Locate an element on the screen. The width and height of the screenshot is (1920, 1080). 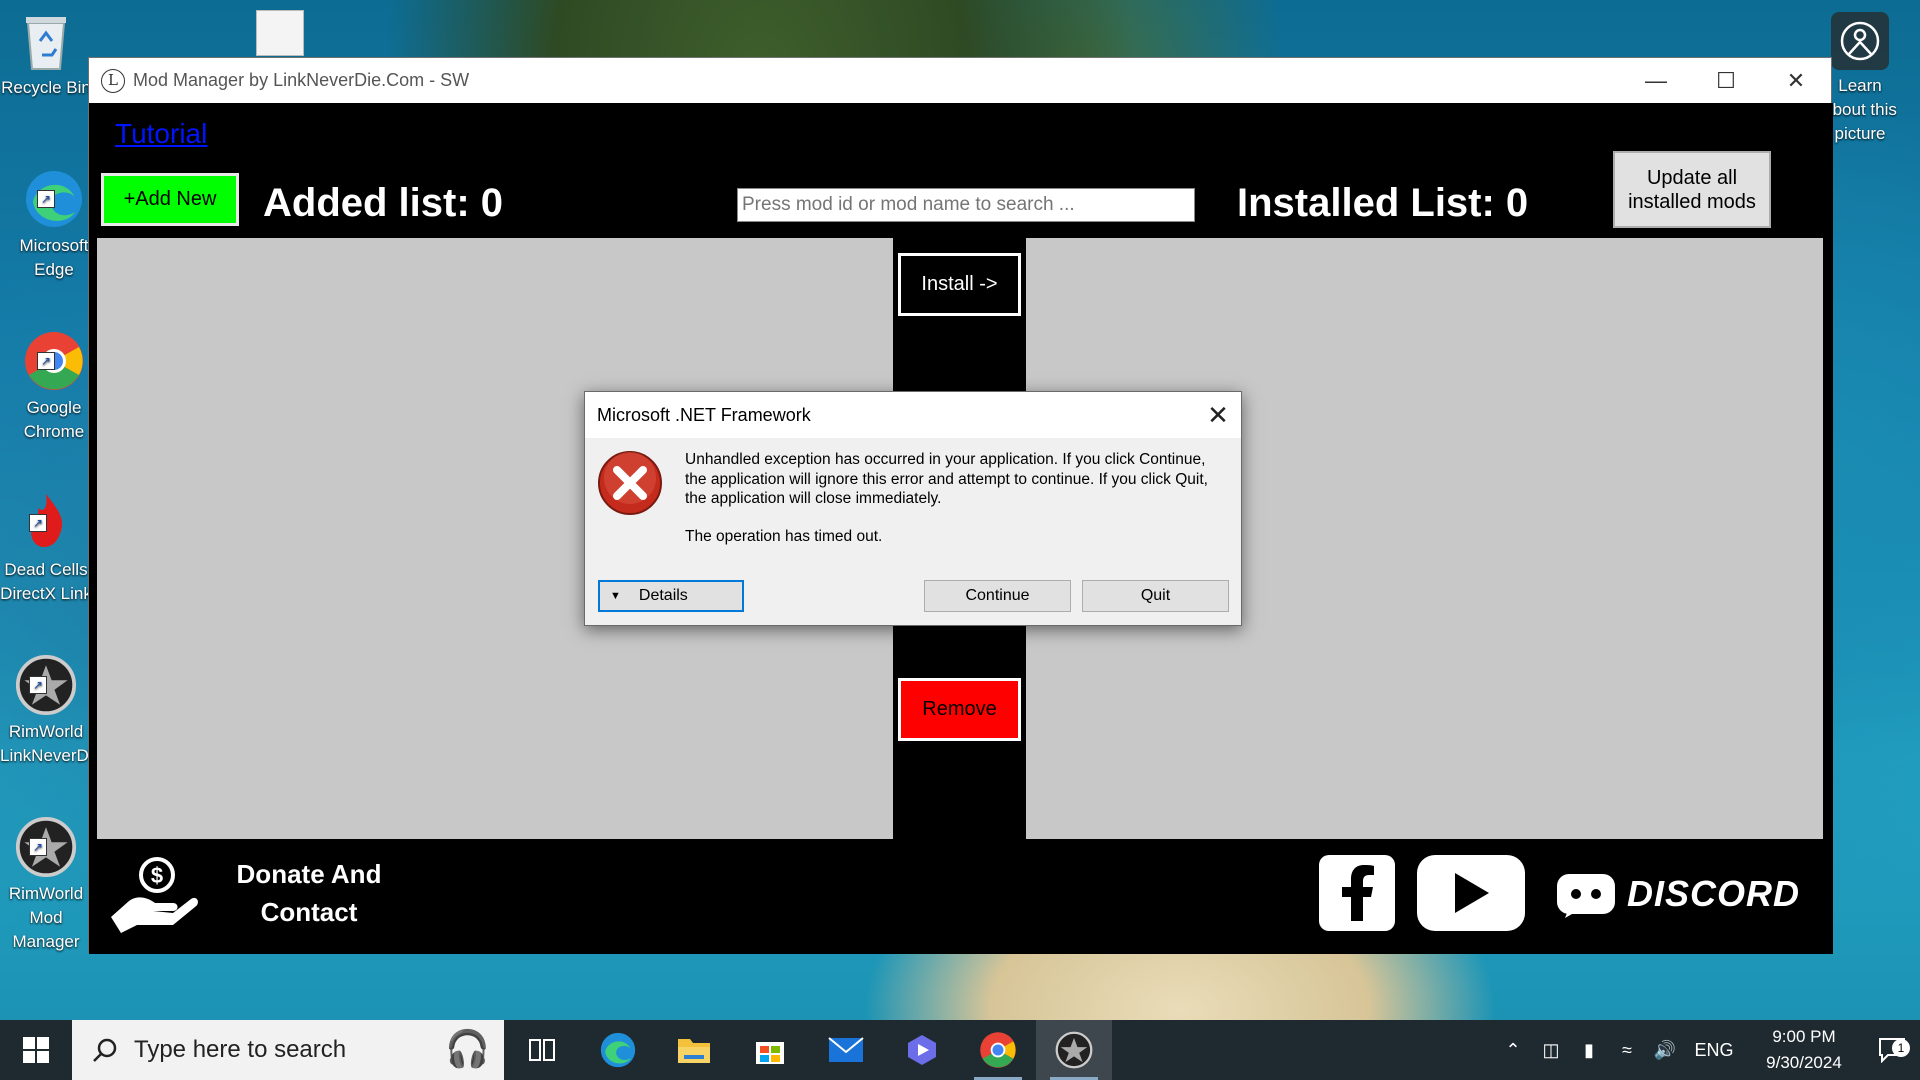
taskbar-mail is located at coordinates (846, 1050).